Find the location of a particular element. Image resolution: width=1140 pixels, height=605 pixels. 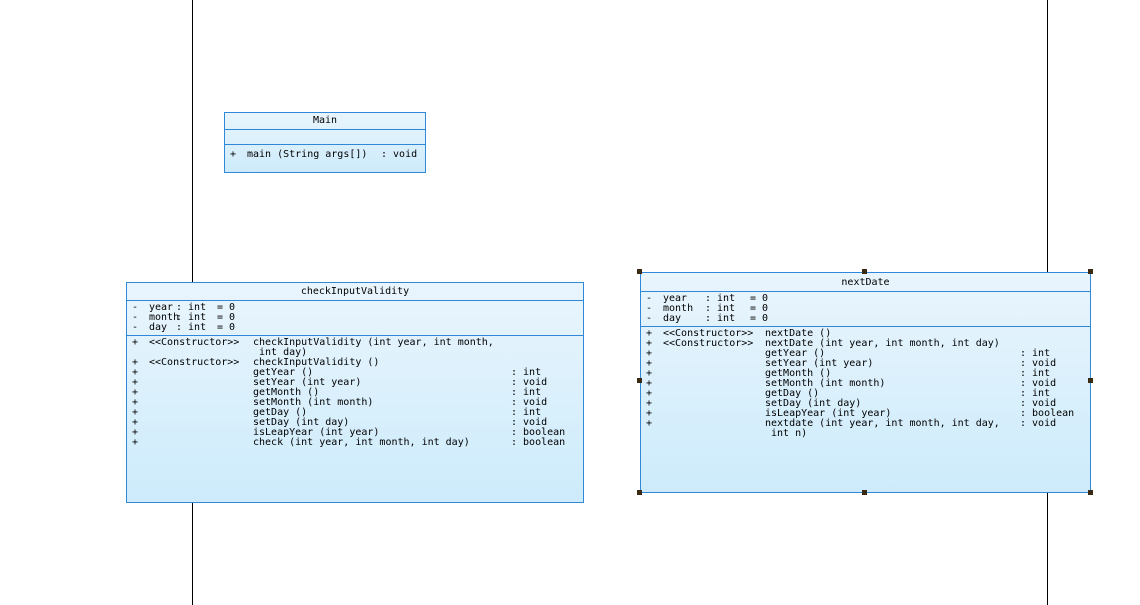

operation-signature: int n) is located at coordinates (786, 433).